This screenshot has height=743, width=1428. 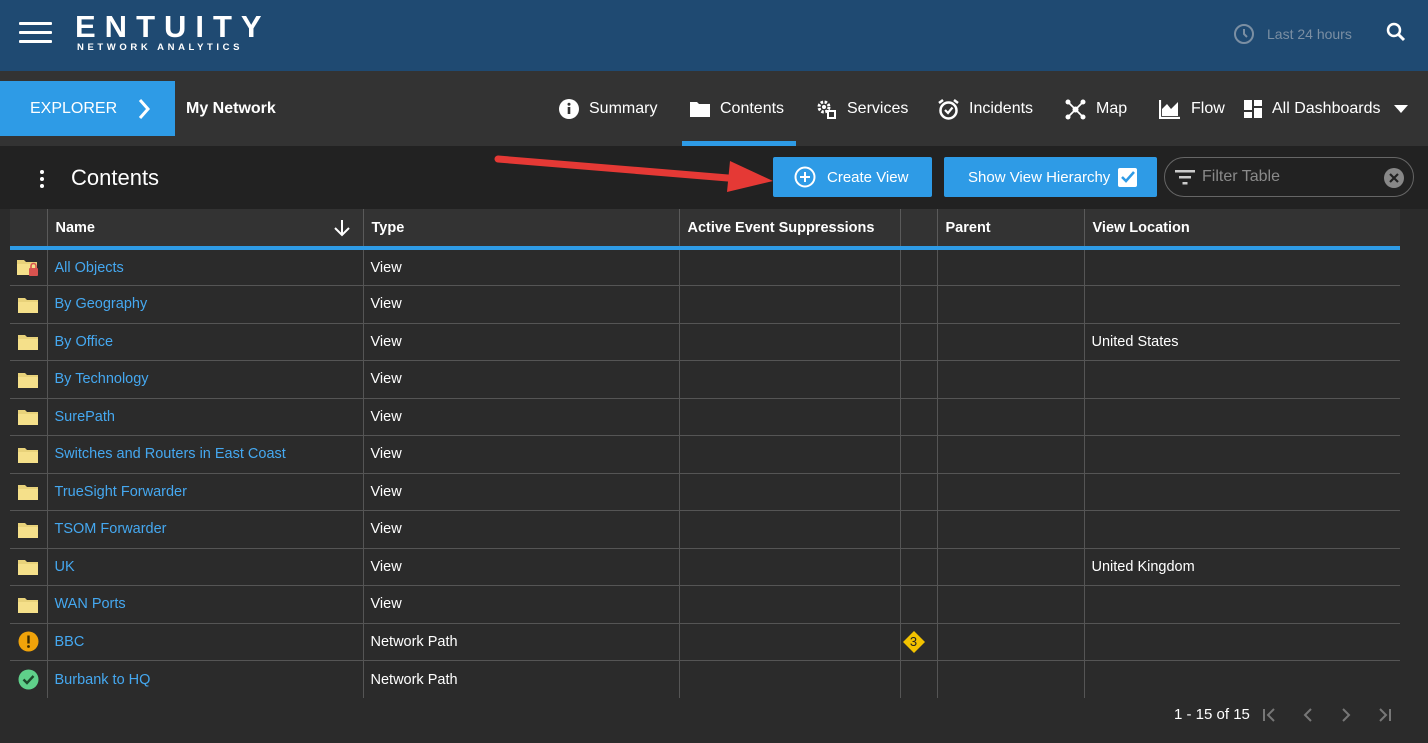 What do you see at coordinates (89, 268) in the screenshot?
I see `row-name-link: All Objects` at bounding box center [89, 268].